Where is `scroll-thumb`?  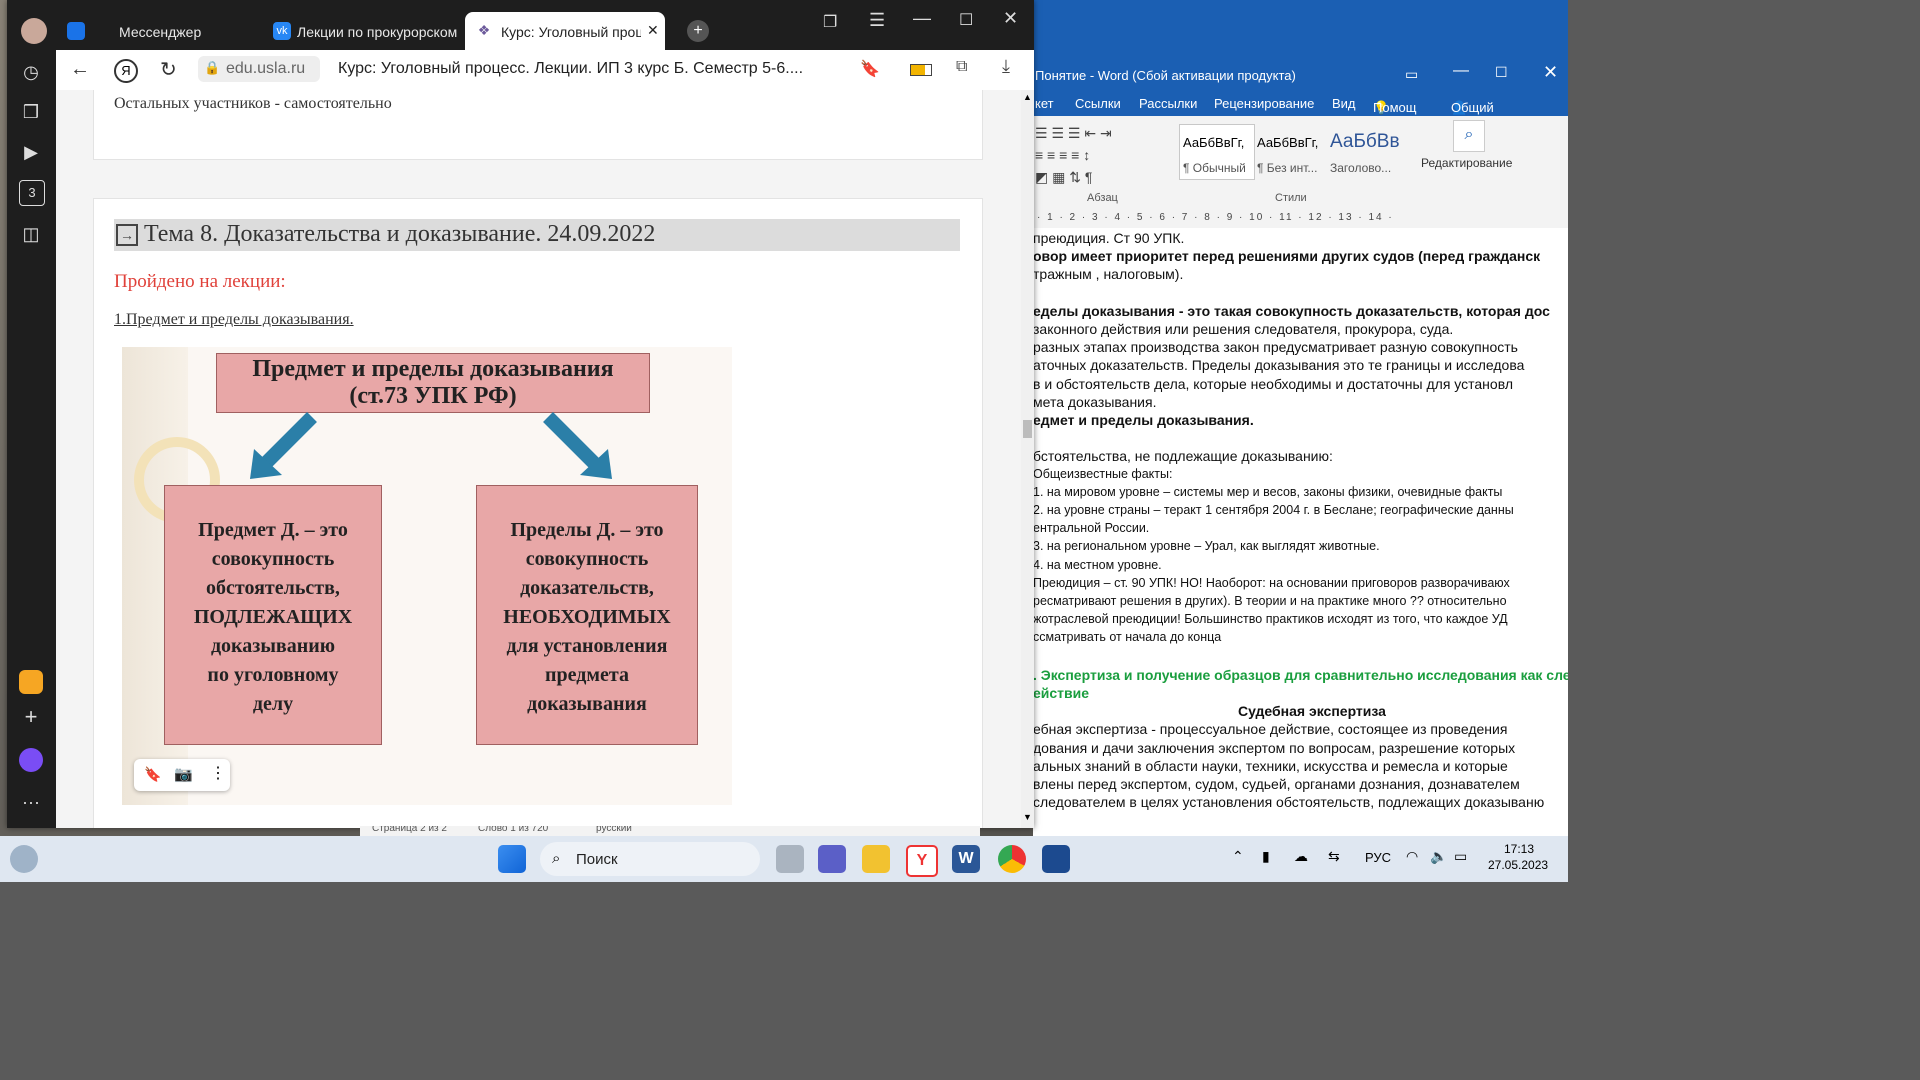
scroll-thumb is located at coordinates (1027, 429).